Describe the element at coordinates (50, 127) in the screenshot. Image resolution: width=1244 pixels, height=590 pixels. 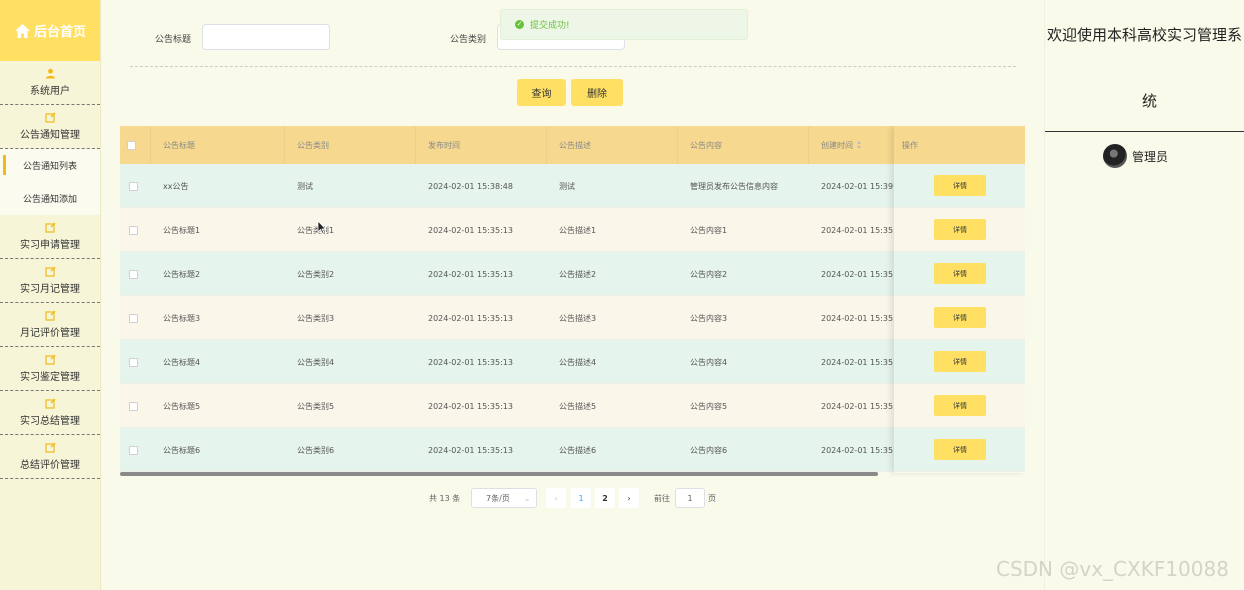
I see `sidebar-item-notice-management: 公告通知管理` at that location.